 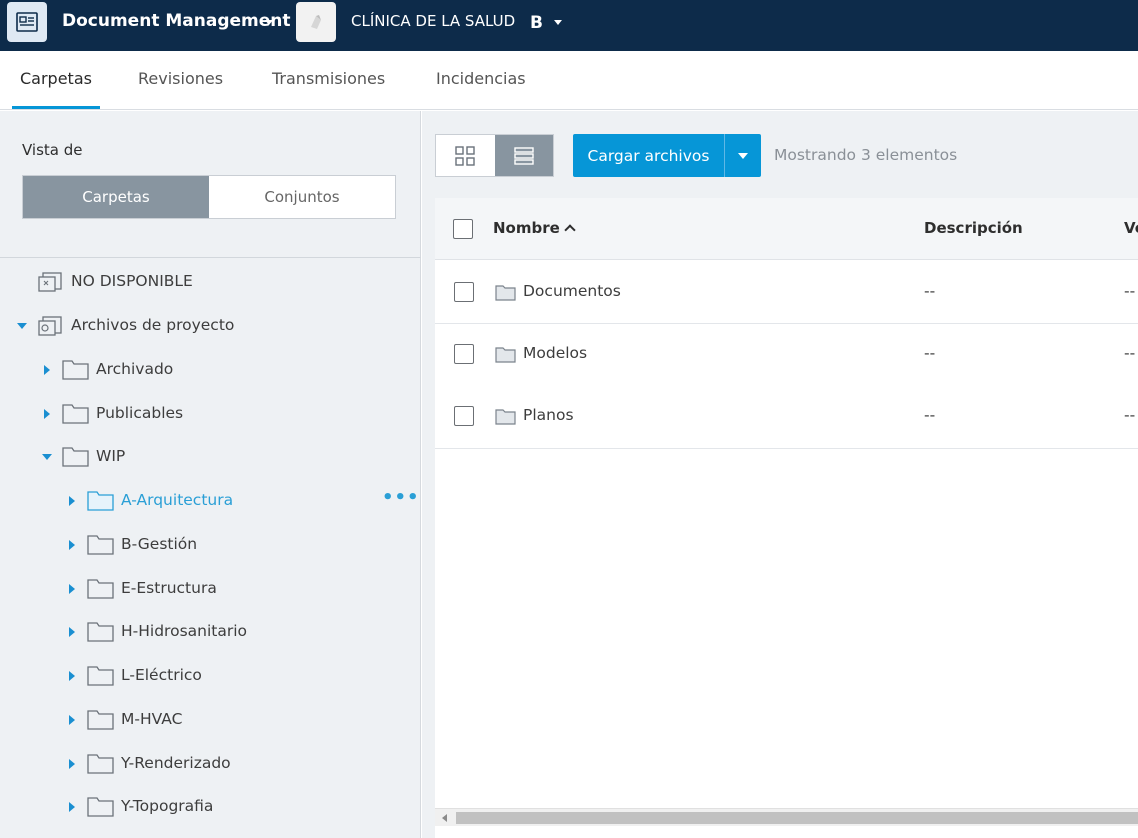 I want to click on upload-files-button: Cargar archivos, so click(x=649, y=155).